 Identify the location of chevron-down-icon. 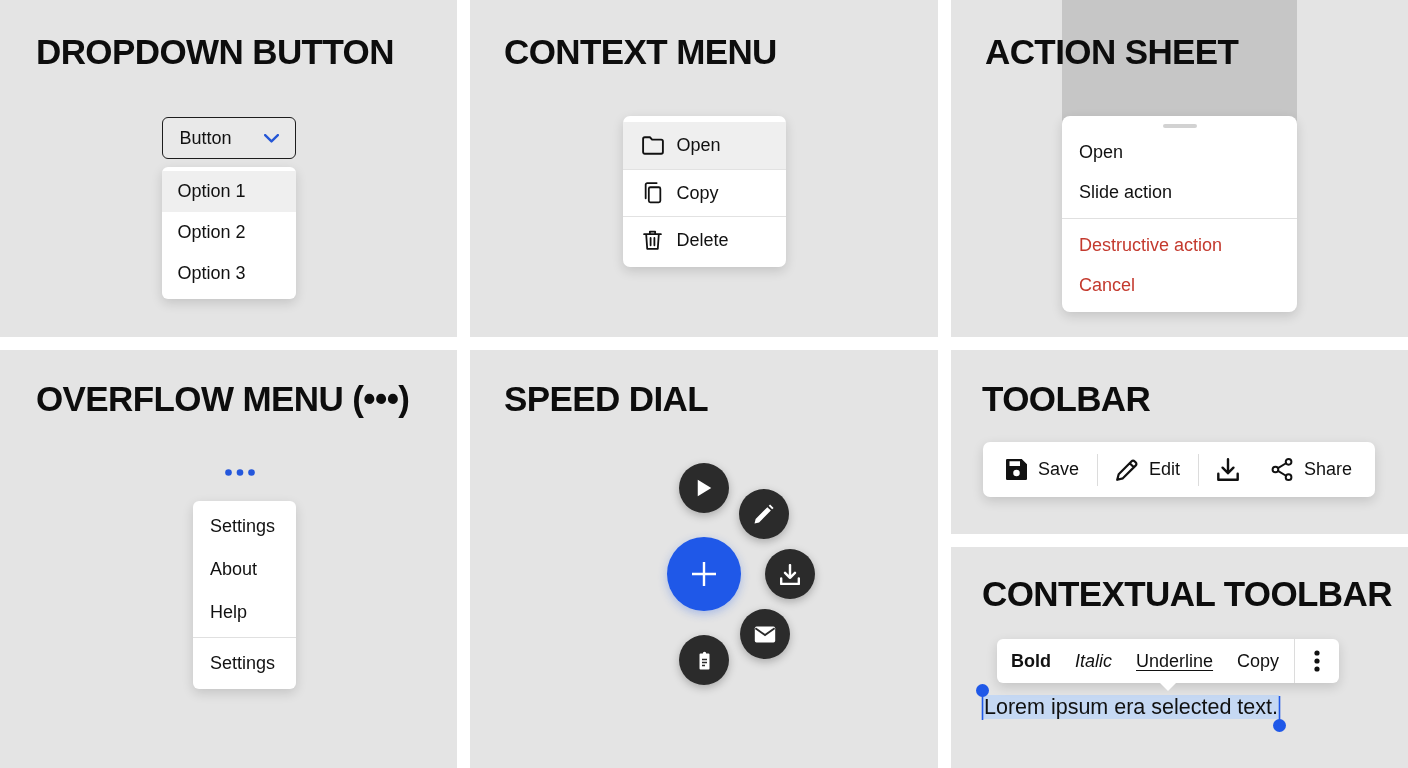
(271, 138).